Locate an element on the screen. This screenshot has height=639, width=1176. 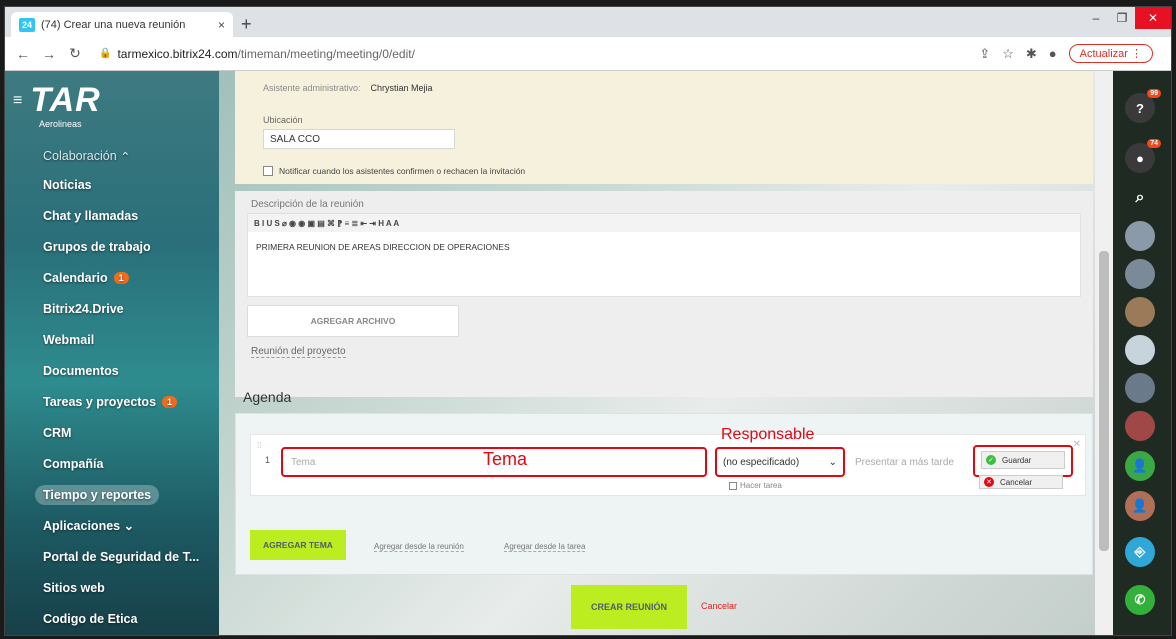
sidebar-item-tareas: Tareas y proyectos 1 is located at coordinates (112, 401).